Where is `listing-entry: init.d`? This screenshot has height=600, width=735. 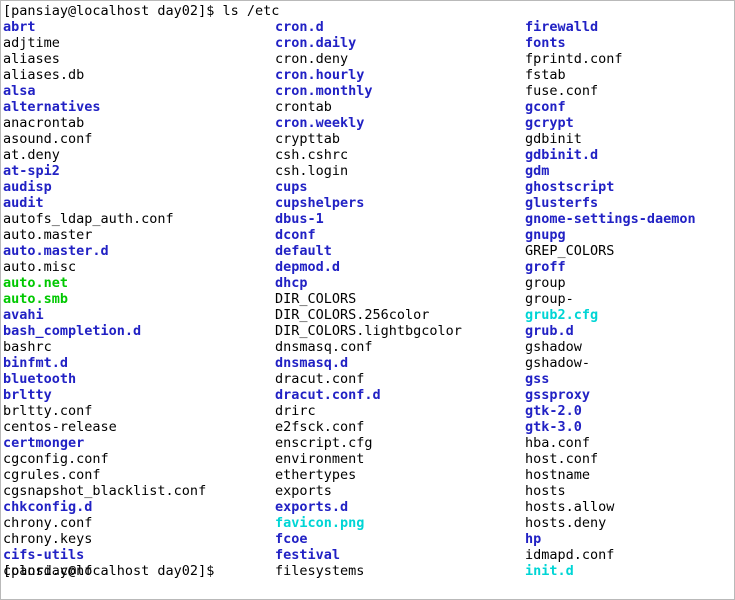 listing-entry: init.d is located at coordinates (549, 571).